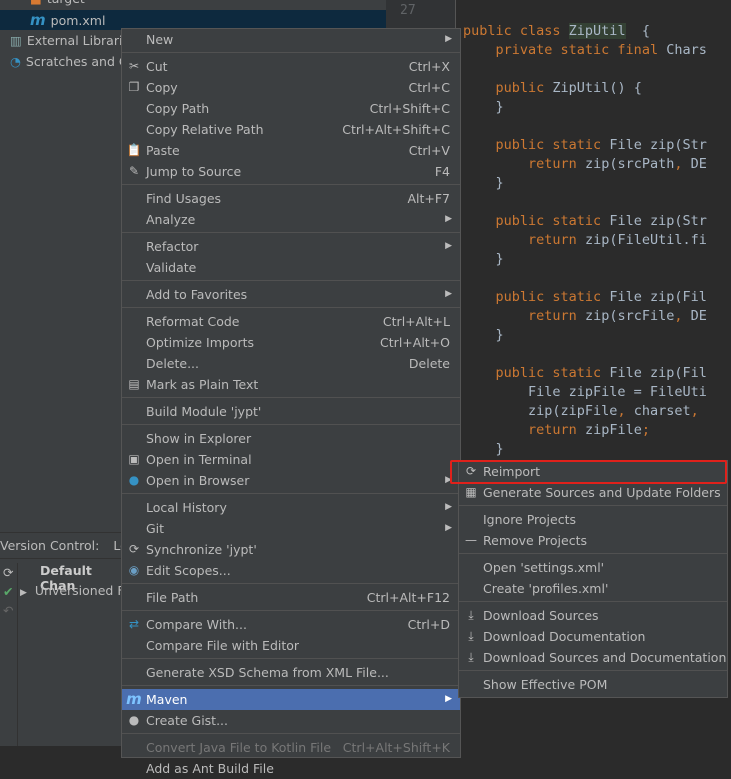 This screenshot has height=779, width=731. I want to click on code-line: public static File zip(Str, so click(585, 221).